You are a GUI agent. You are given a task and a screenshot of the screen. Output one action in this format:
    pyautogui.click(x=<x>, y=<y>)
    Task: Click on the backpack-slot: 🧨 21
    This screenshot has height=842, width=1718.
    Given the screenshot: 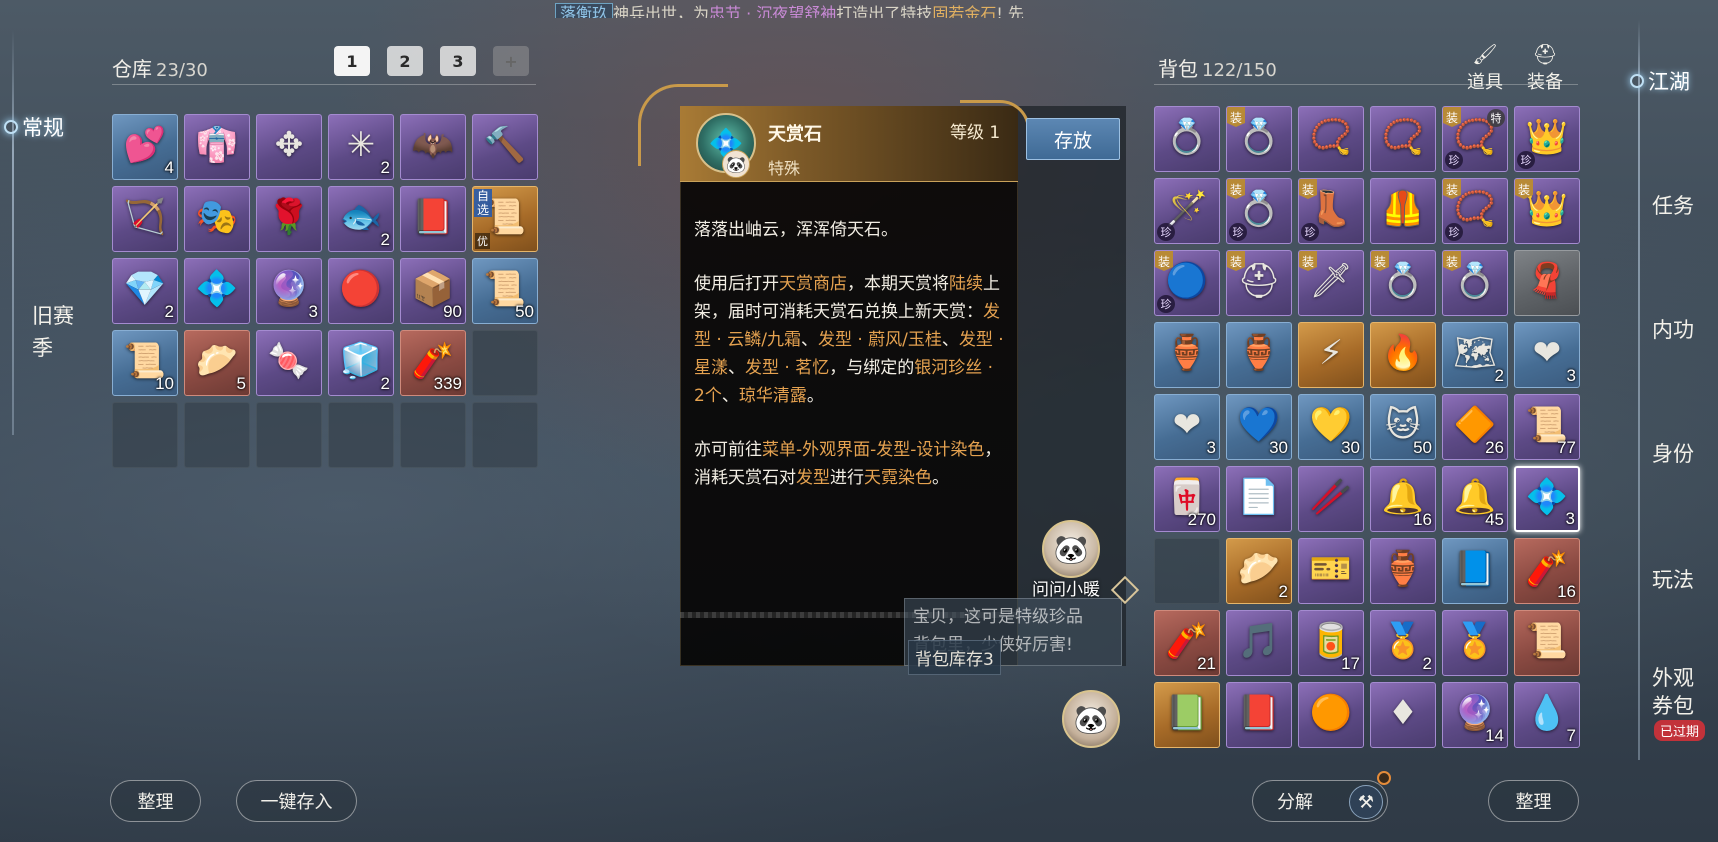 What is the action you would take?
    pyautogui.click(x=1187, y=643)
    